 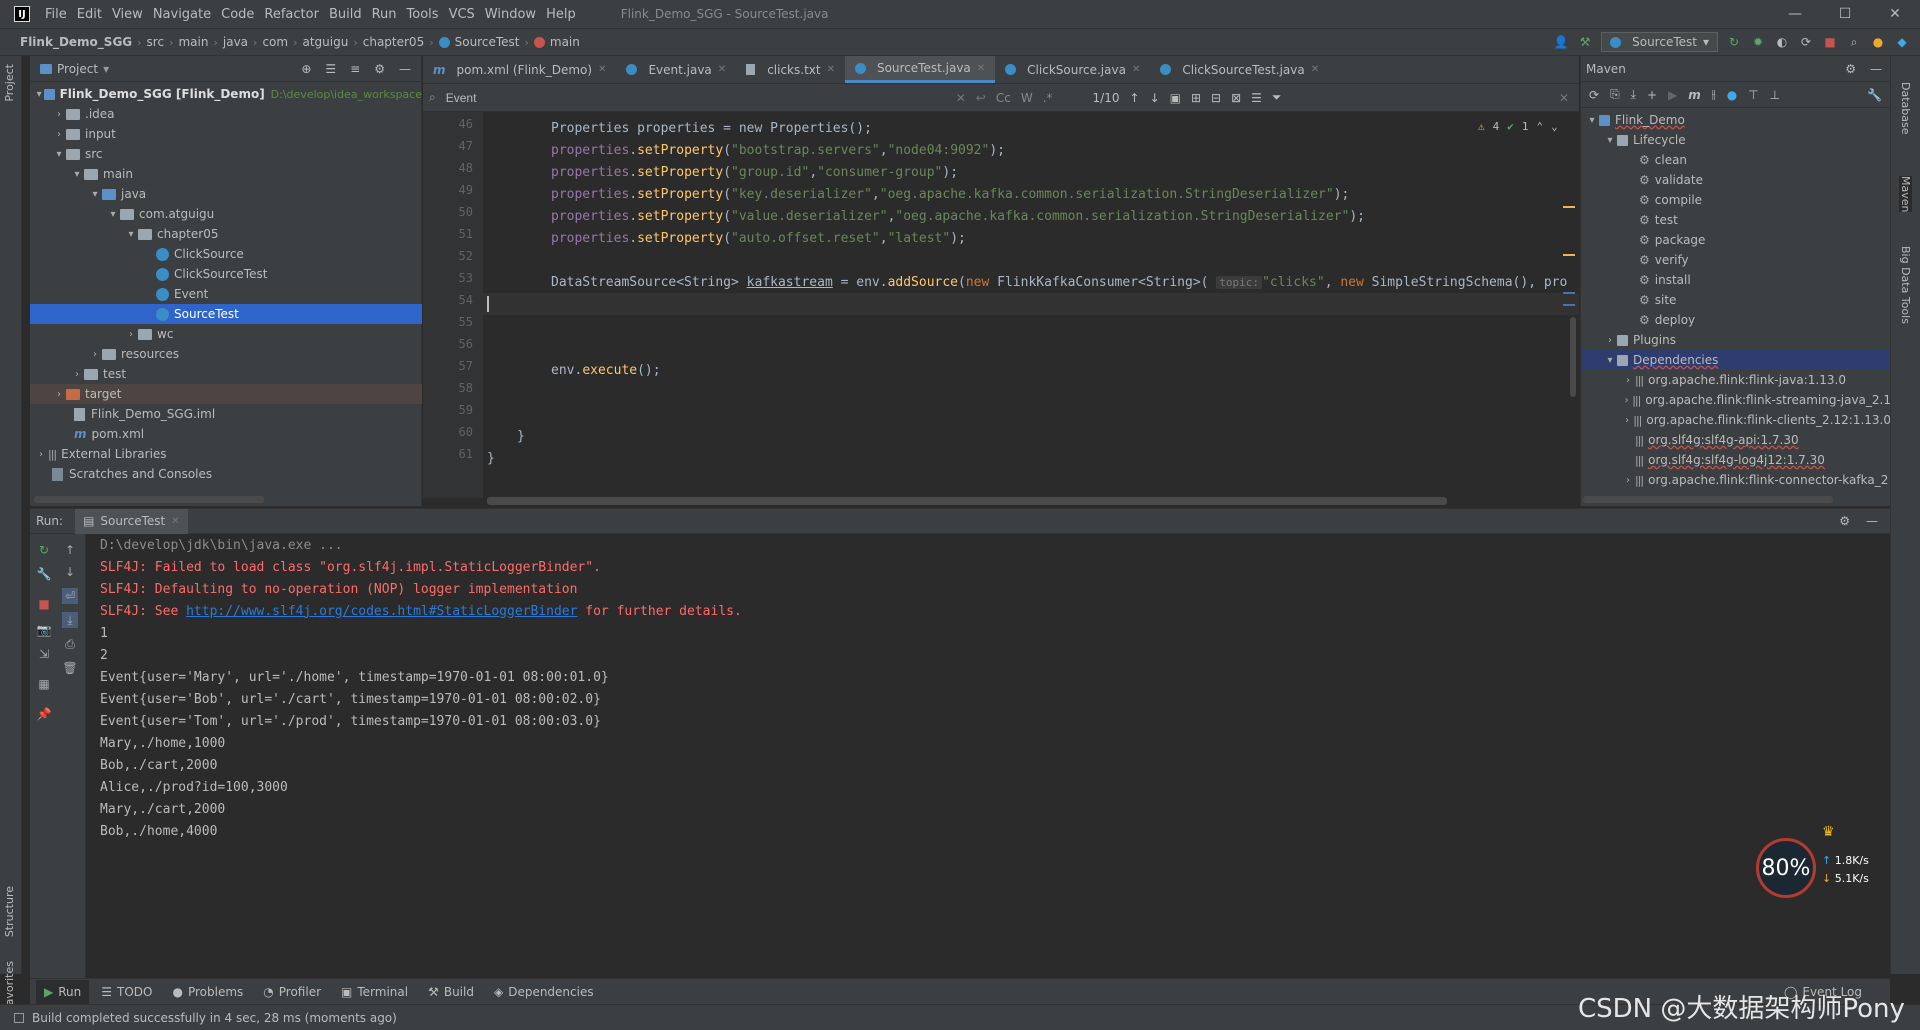 What do you see at coordinates (207, 992) in the screenshot?
I see `tool-problems: ● Problems` at bounding box center [207, 992].